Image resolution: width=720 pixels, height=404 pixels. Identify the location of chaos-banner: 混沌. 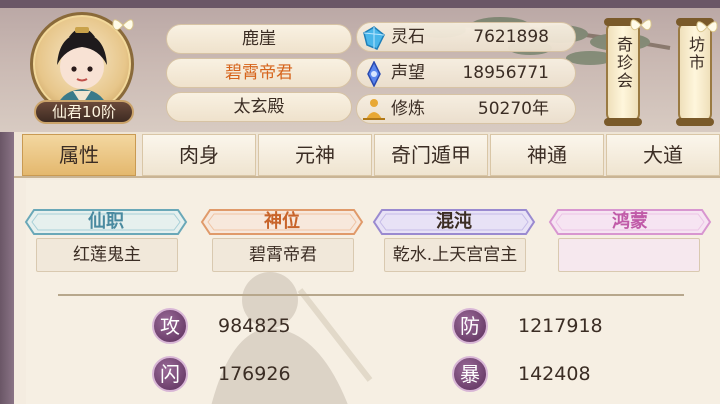
(454, 222).